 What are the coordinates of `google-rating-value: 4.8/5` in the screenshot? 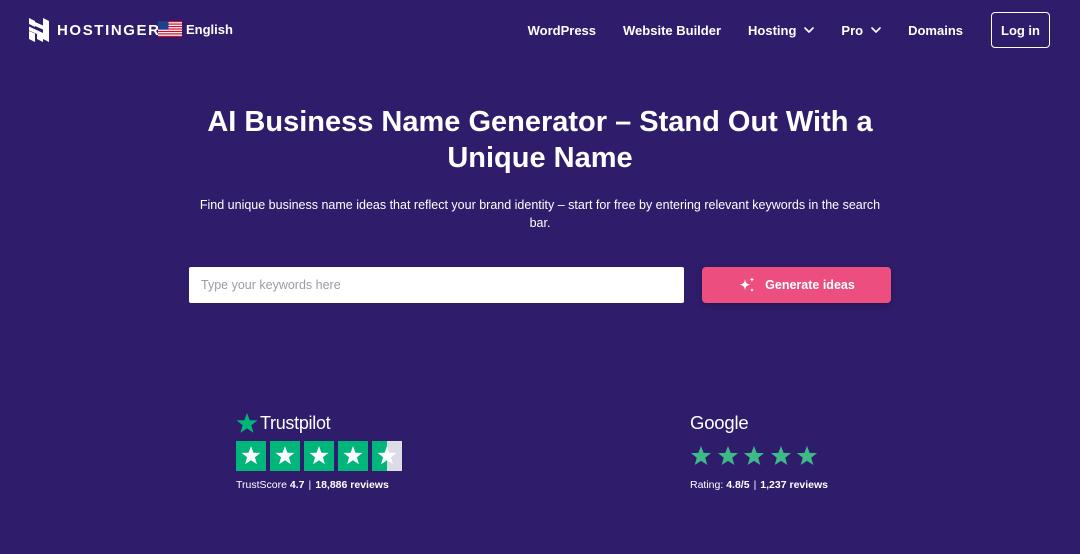 It's located at (738, 485).